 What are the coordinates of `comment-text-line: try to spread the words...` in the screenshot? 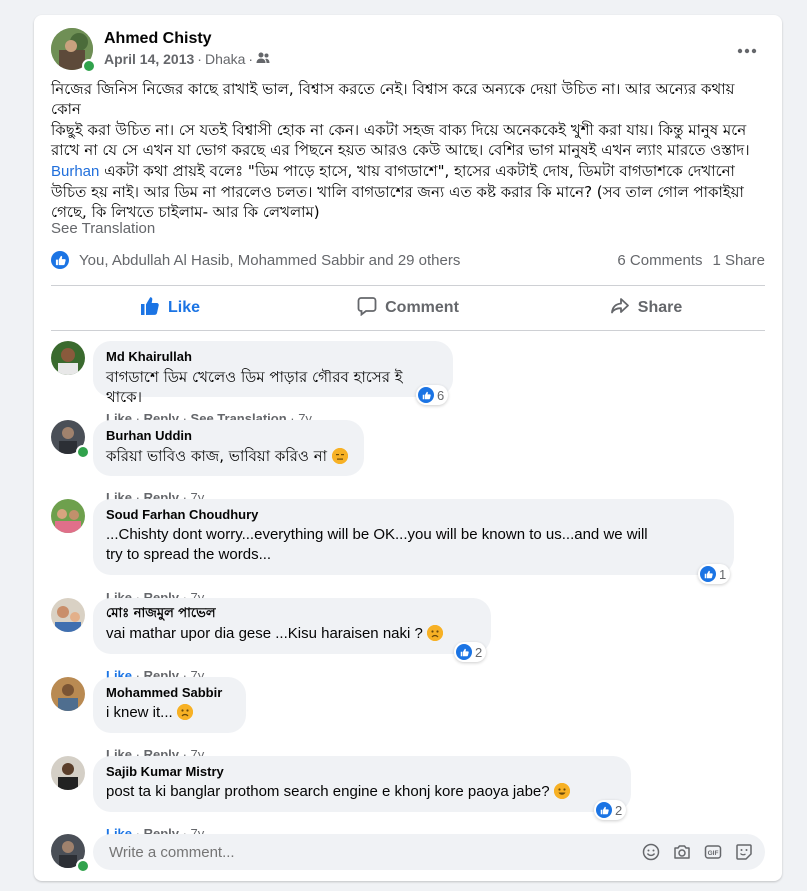 It's located at (189, 554).